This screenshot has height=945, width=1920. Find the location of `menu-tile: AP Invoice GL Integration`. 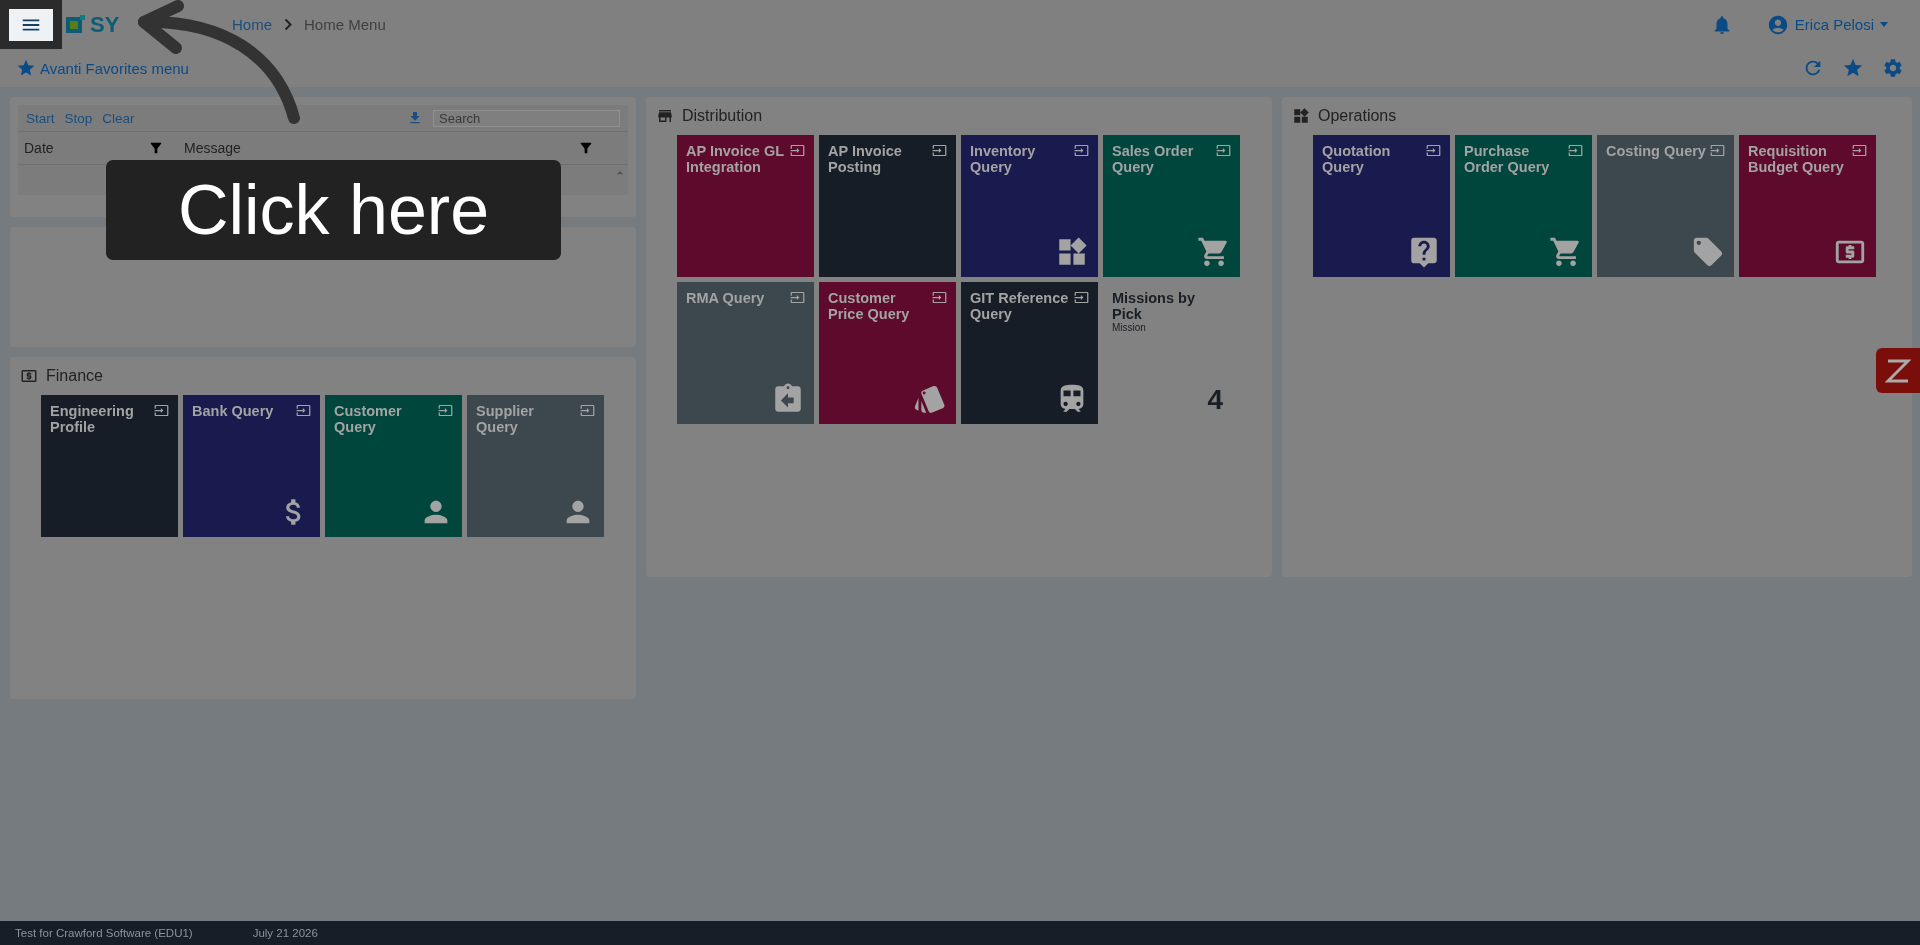

menu-tile: AP Invoice GL Integration is located at coordinates (745, 206).